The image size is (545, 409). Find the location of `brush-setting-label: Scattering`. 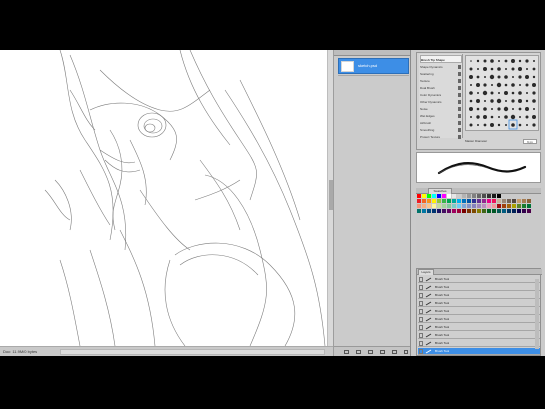

brush-setting-label: Scattering is located at coordinates (427, 74).